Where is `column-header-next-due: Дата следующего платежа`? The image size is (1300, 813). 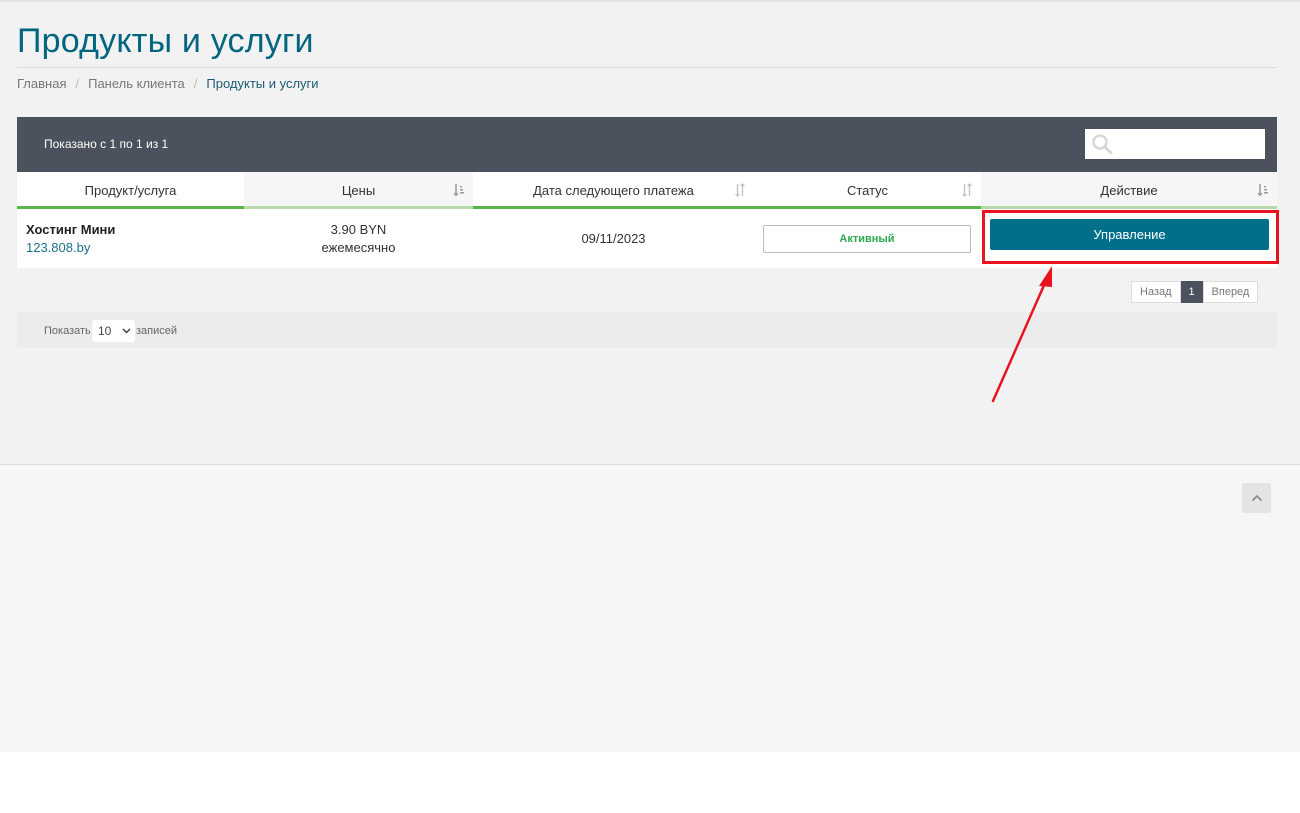
column-header-next-due: Дата следующего платежа is located at coordinates (613, 190).